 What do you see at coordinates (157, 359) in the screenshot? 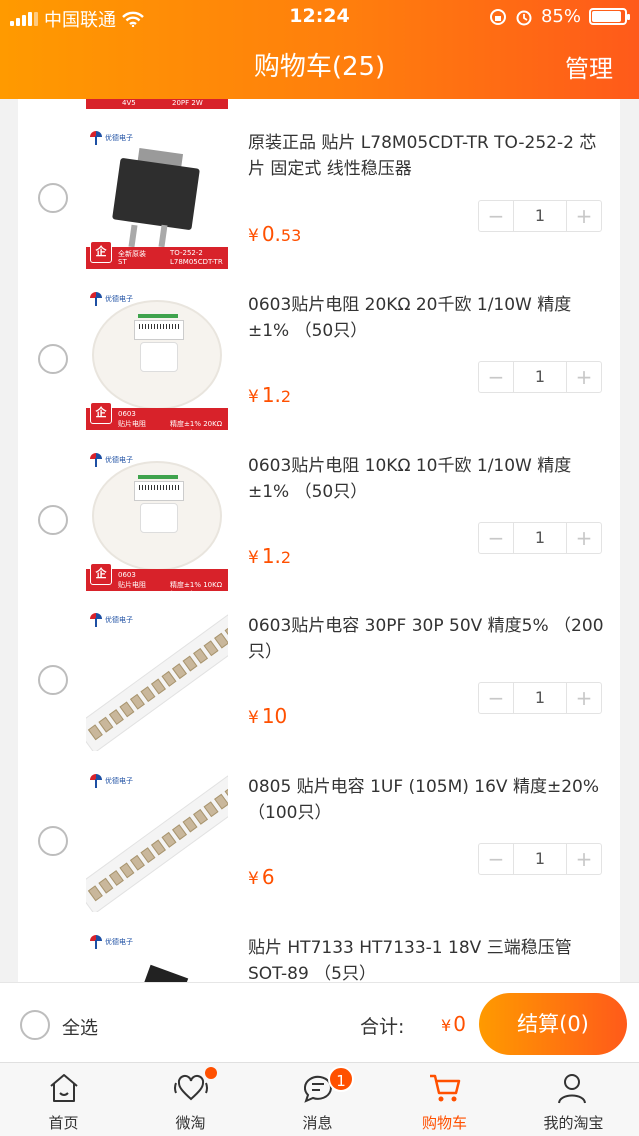
I see `product-thumbnail: 优德电子企0603贴片电阻精度±1% 20KΩ (2002)` at bounding box center [157, 359].